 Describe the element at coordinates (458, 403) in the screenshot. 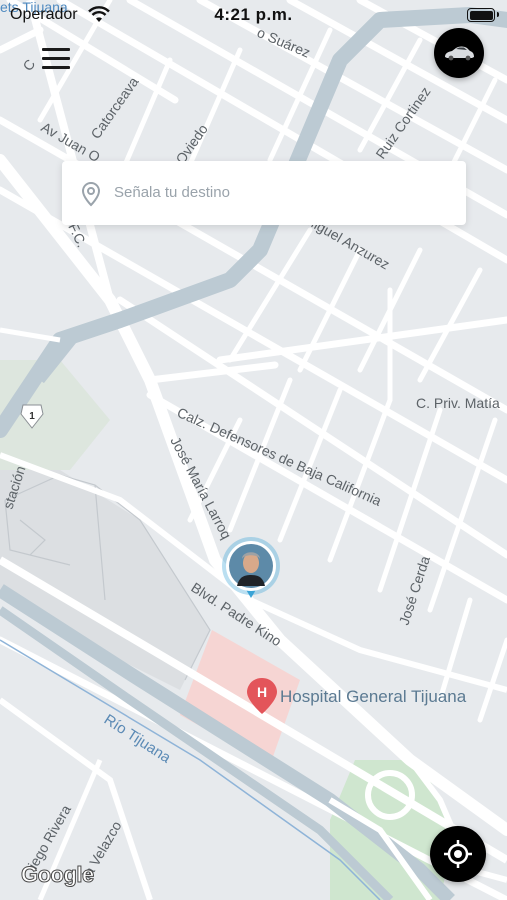

I see `label-priv-matia: C. Priv. Matía` at that location.